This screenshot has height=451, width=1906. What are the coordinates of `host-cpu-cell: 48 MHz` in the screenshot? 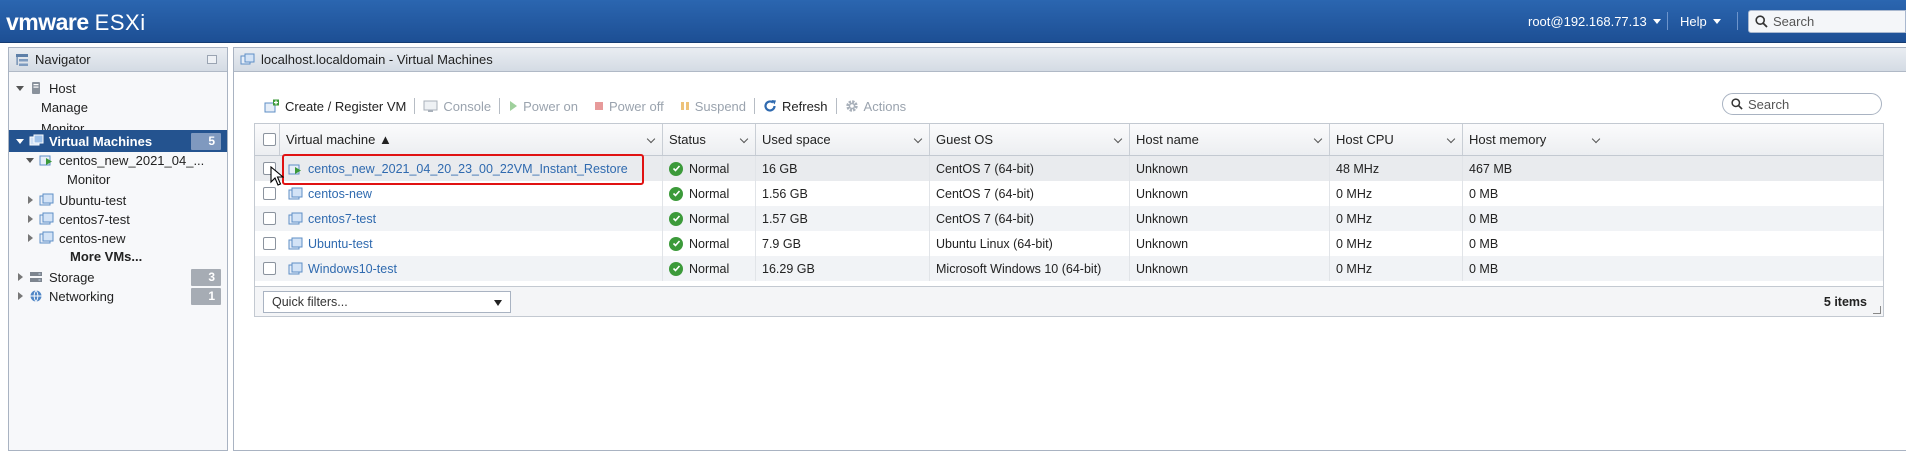 It's located at (1396, 168).